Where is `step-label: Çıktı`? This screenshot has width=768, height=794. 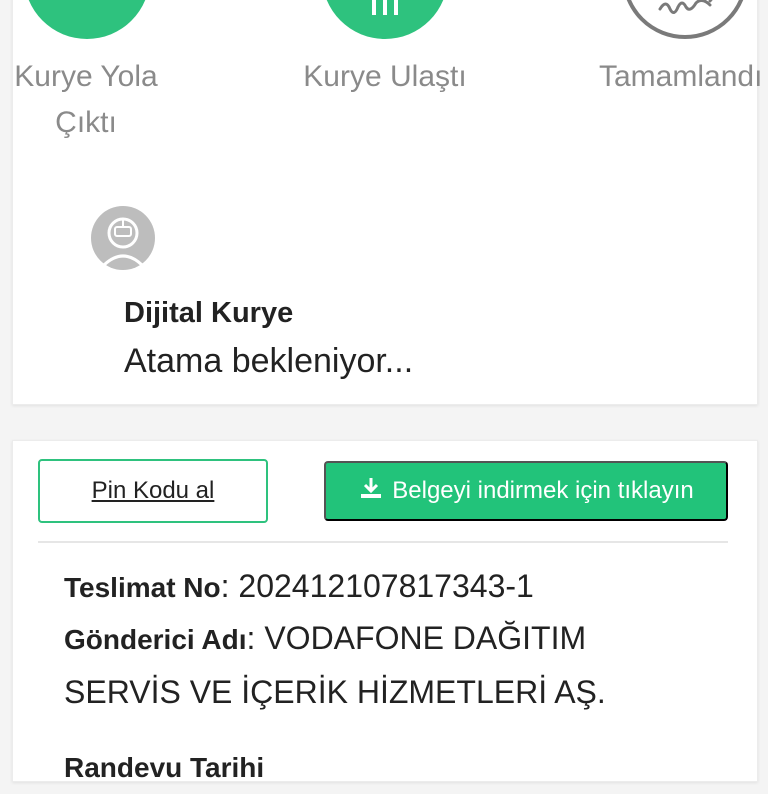
step-label: Çıktı is located at coordinates (86, 122).